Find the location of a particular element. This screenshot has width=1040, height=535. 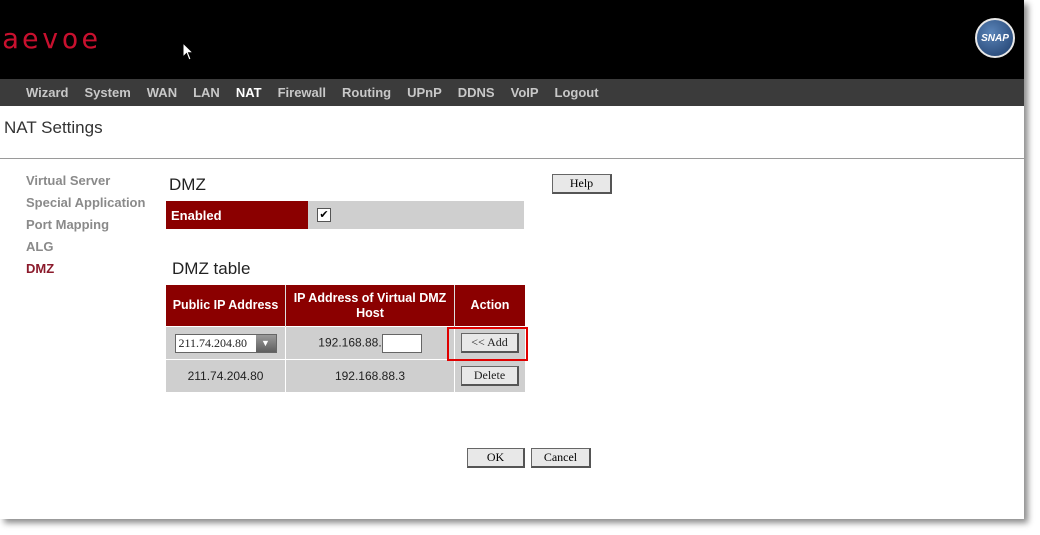

sidebar-item-port-mapping: Port Mapping is located at coordinates (85, 228).